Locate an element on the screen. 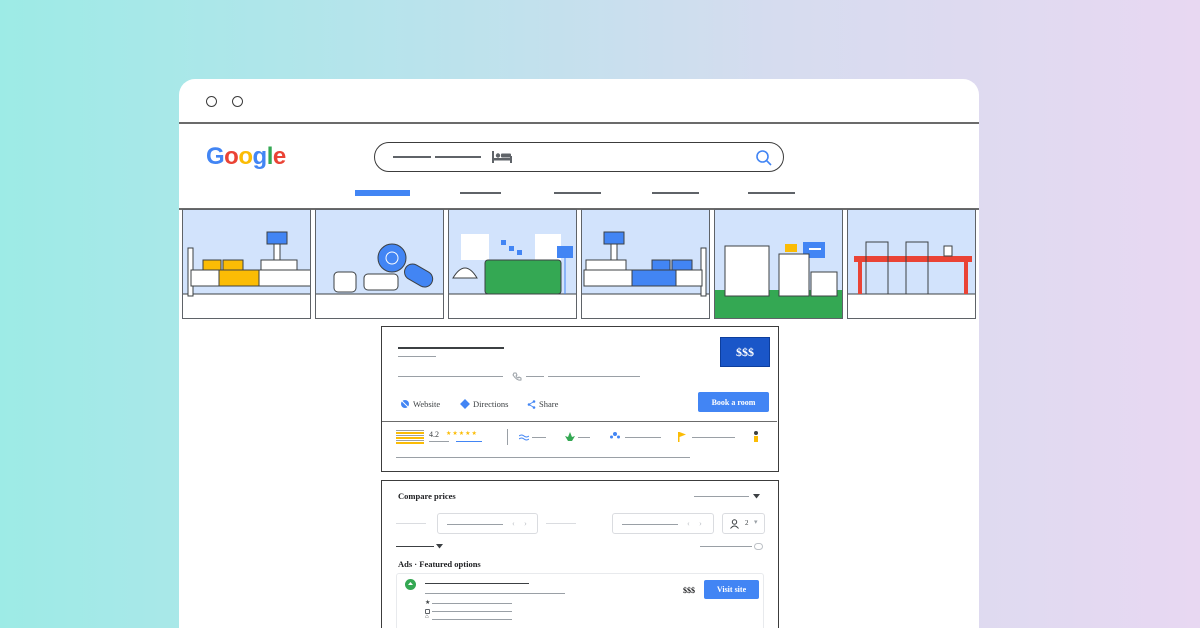 Image resolution: width=1200 pixels, height=628 pixels. price-badge-label: $$$ is located at coordinates (745, 351).